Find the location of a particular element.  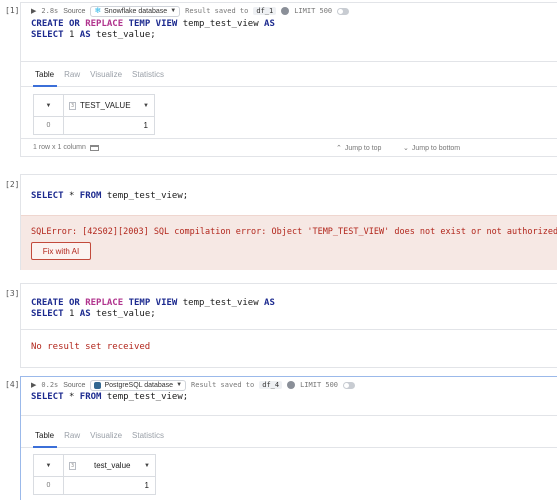

column-header: 3 TEST_VALUE ▼ is located at coordinates (109, 105).